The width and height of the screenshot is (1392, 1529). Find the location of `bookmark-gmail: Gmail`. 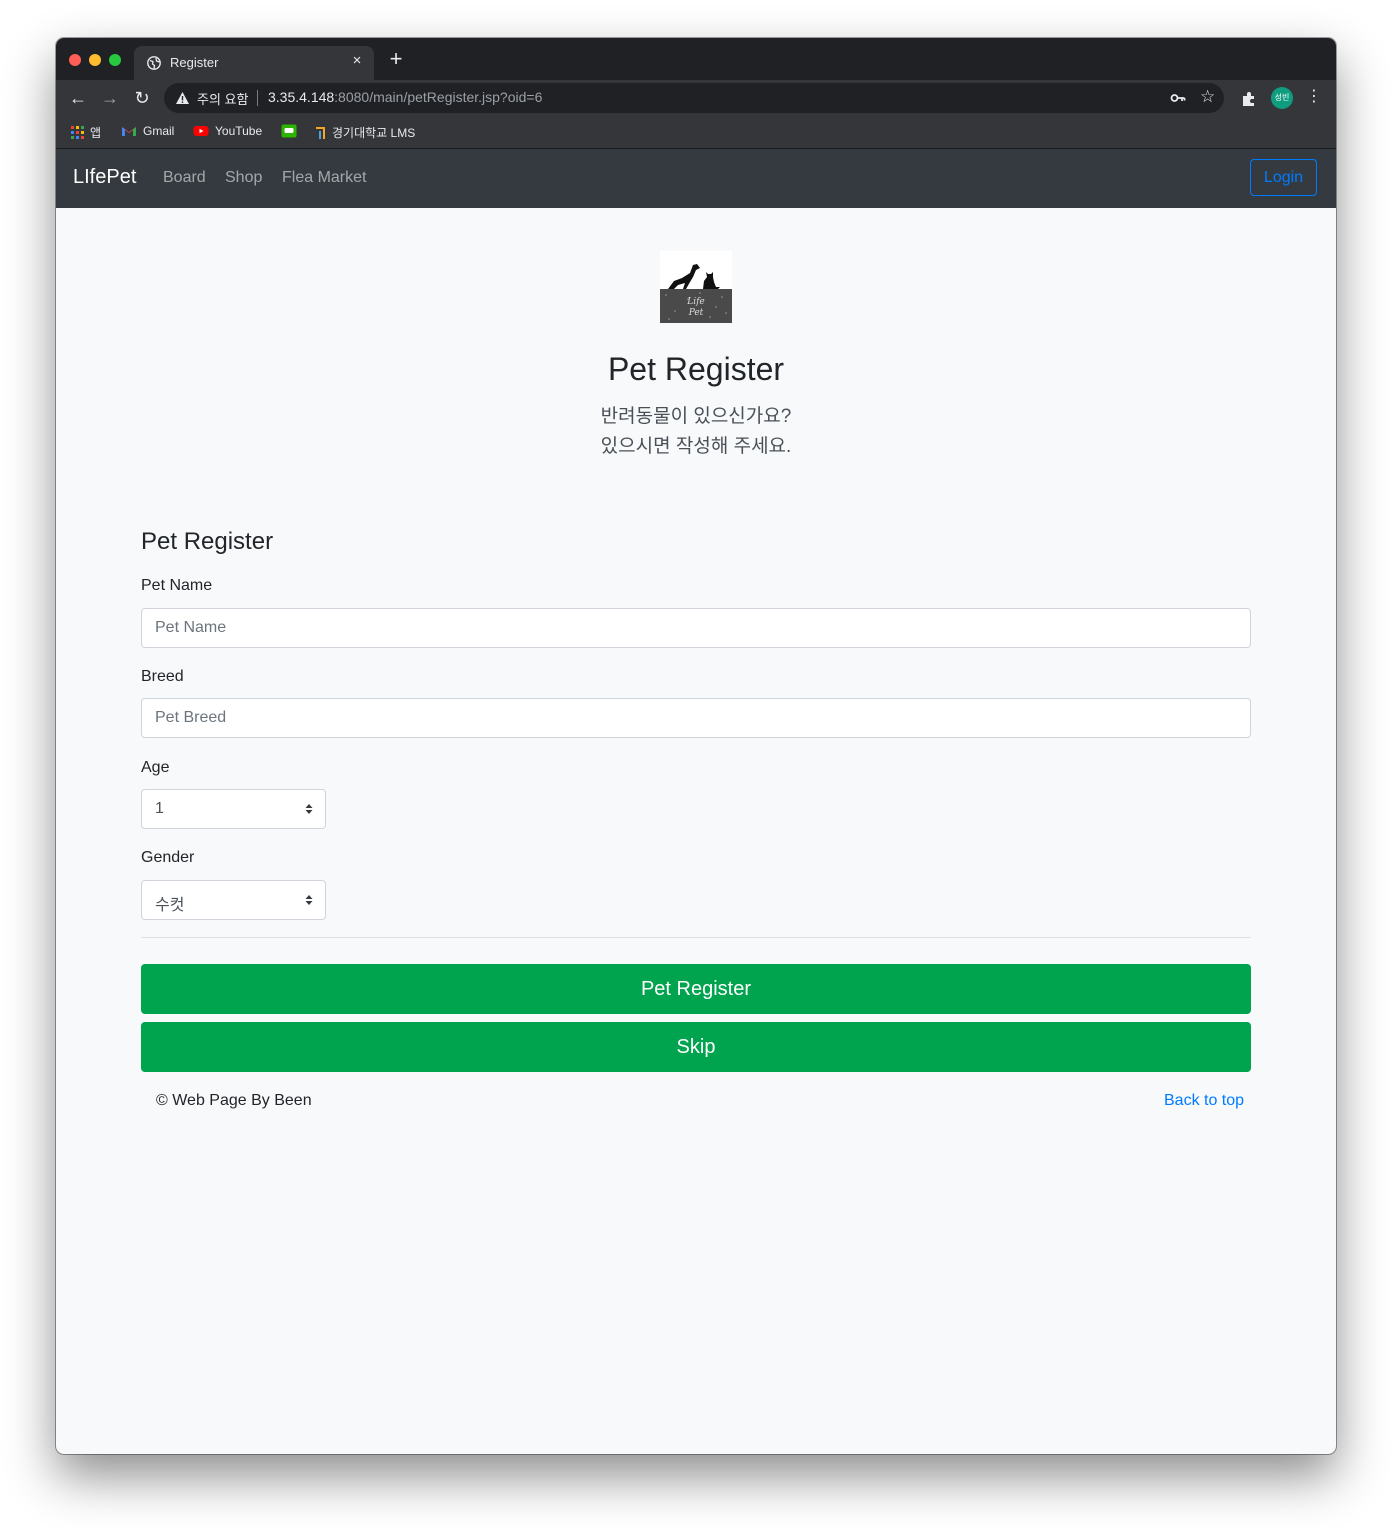

bookmark-gmail: Gmail is located at coordinates (147, 131).